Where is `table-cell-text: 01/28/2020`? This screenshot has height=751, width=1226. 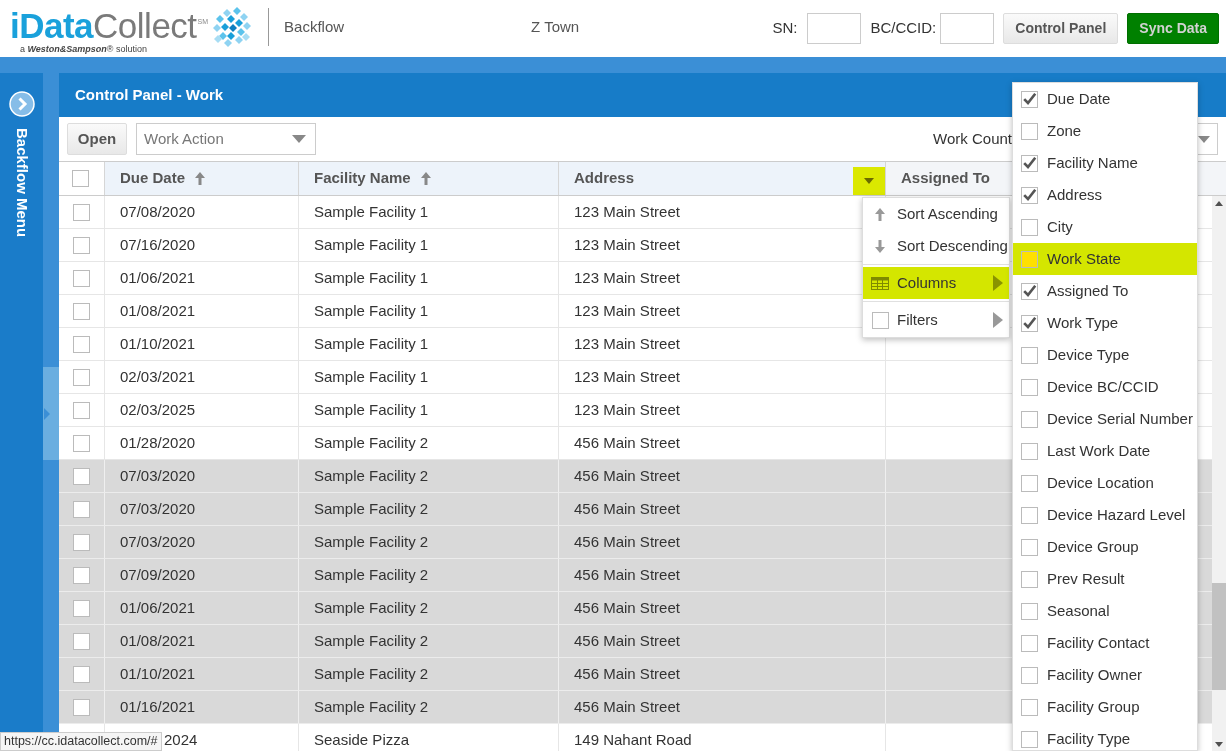 table-cell-text: 01/28/2020 is located at coordinates (158, 442).